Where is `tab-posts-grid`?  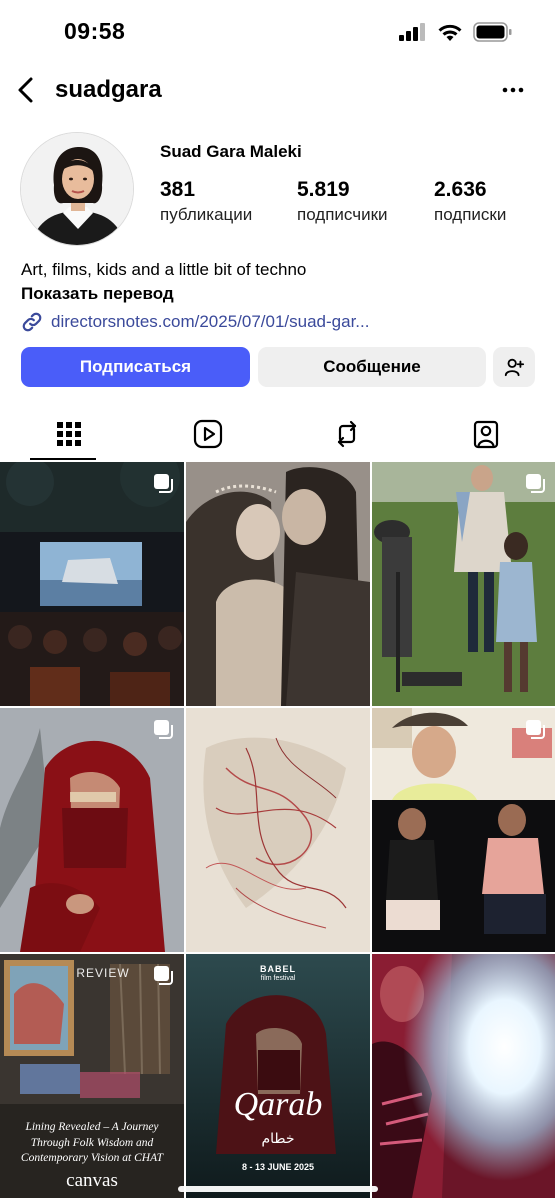 tab-posts-grid is located at coordinates (69, 434).